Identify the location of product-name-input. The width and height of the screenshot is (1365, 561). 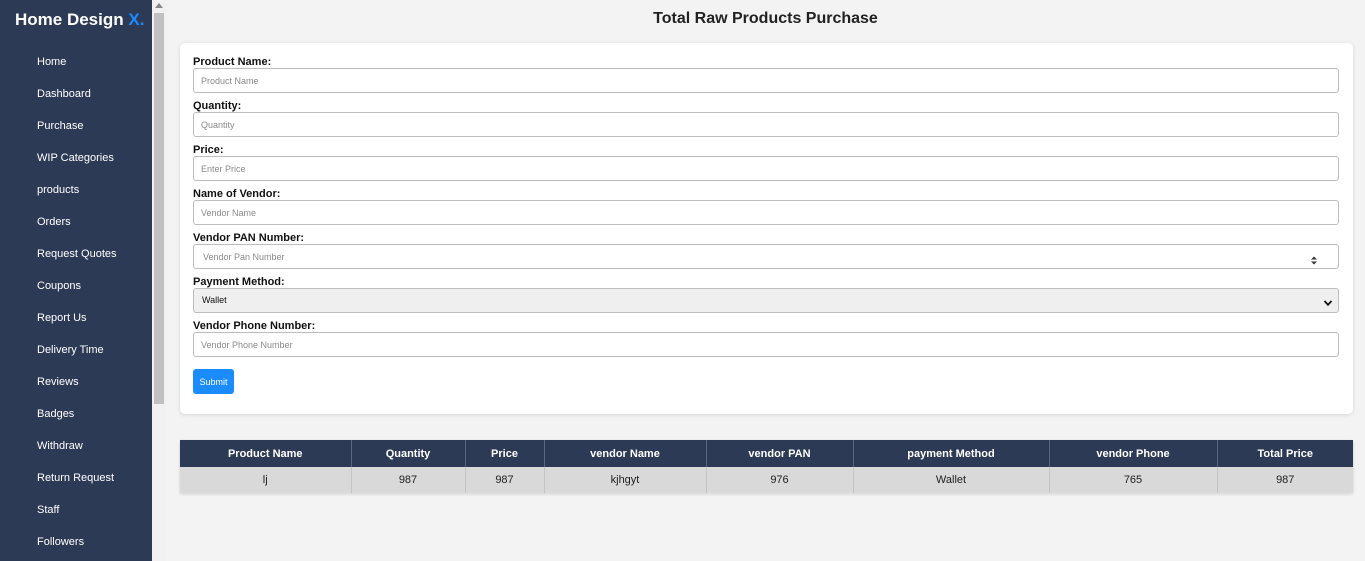
(766, 80).